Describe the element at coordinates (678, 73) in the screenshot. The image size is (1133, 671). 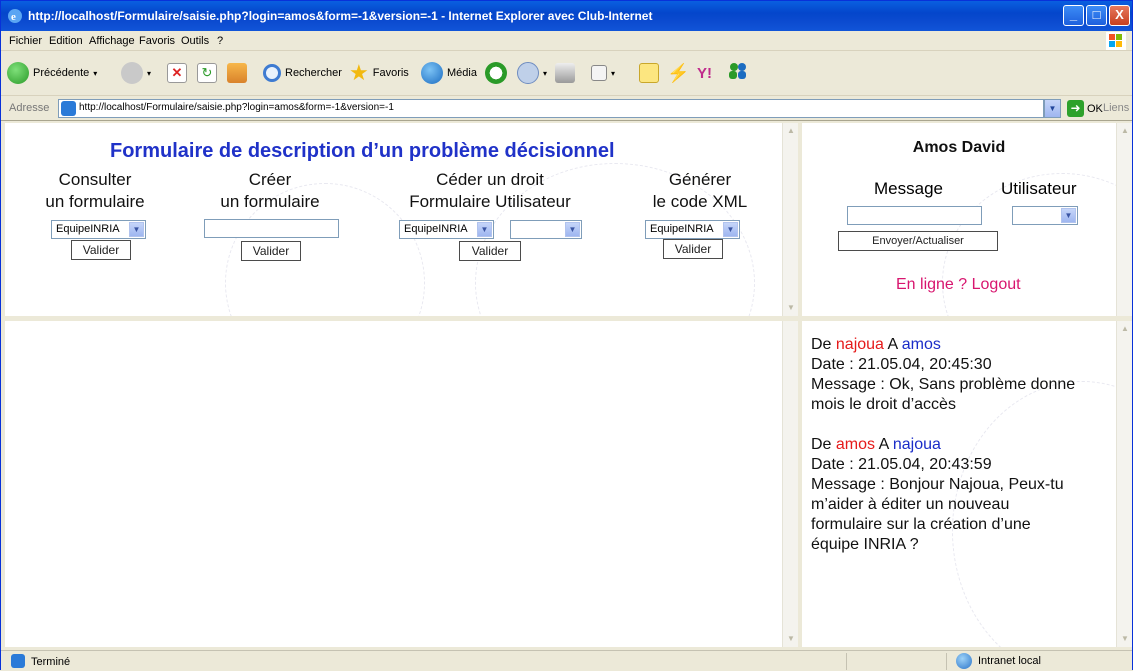
I see `club-internet-button: ⚡` at that location.